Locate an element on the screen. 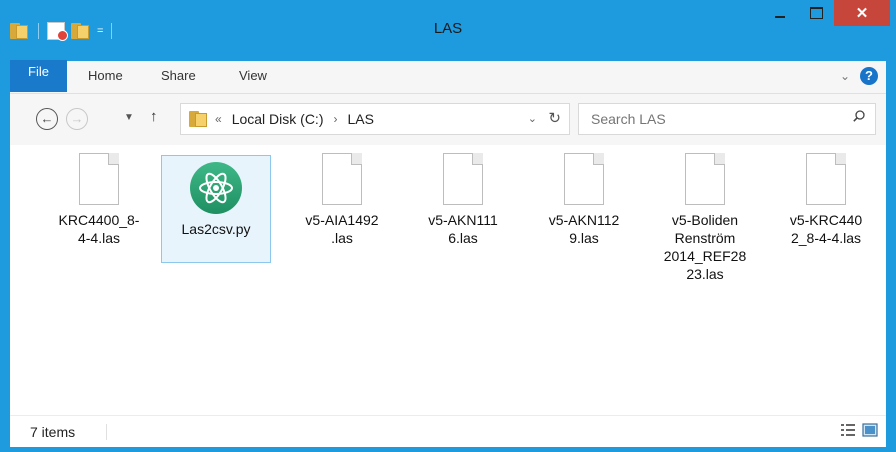  file-name: v5-Boliden Renström 2014_REF28 23.las is located at coordinates (705, 247).